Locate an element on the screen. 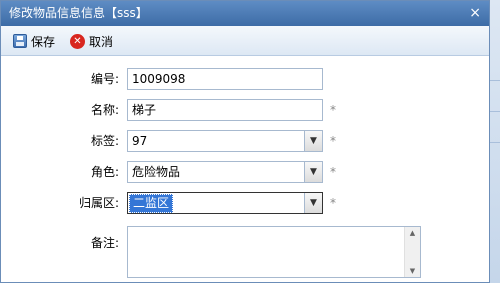 The image size is (500, 283). cancel-x-circle-icon: ✕ is located at coordinates (77, 41).